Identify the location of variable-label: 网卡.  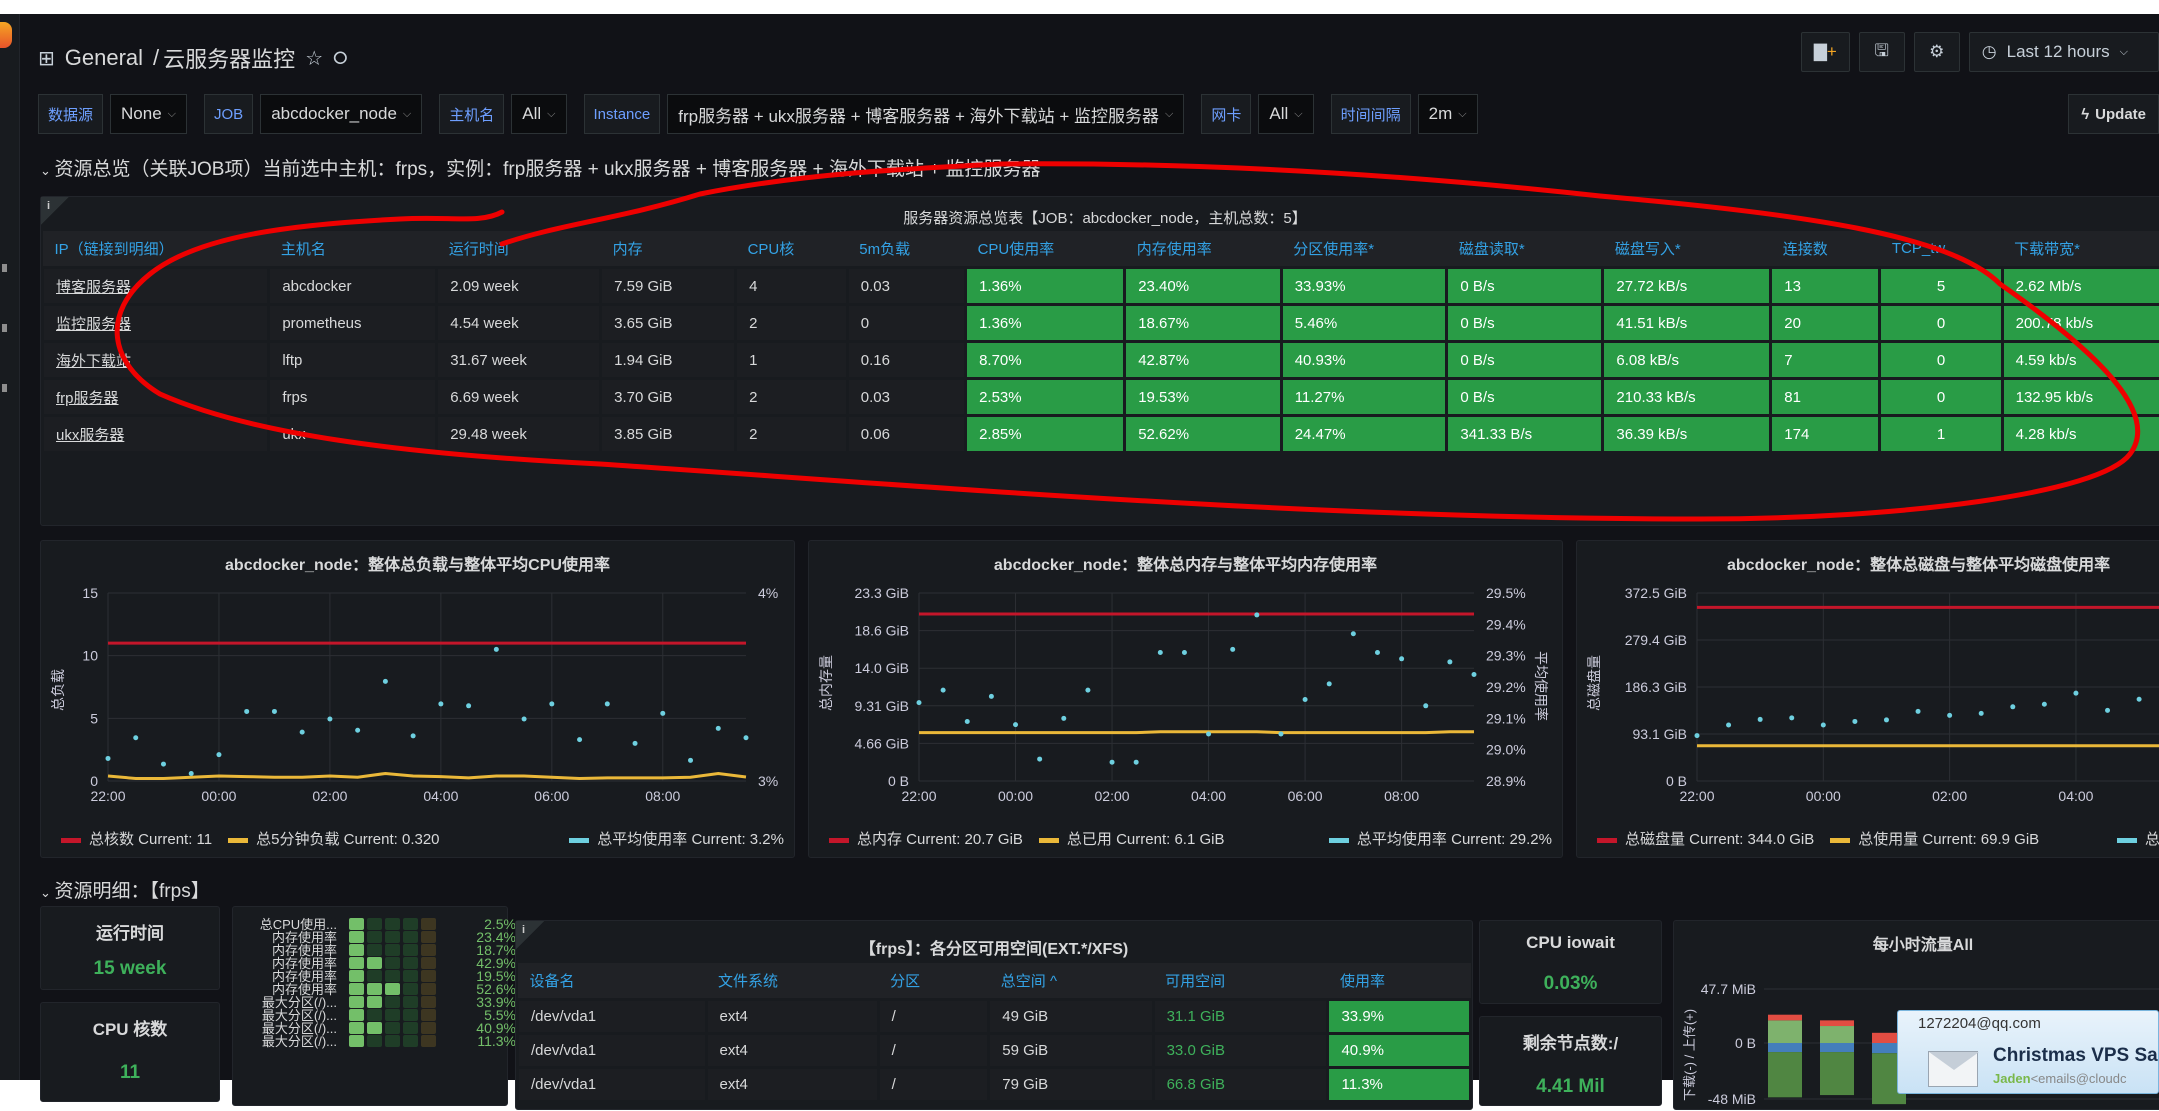
(1226, 114).